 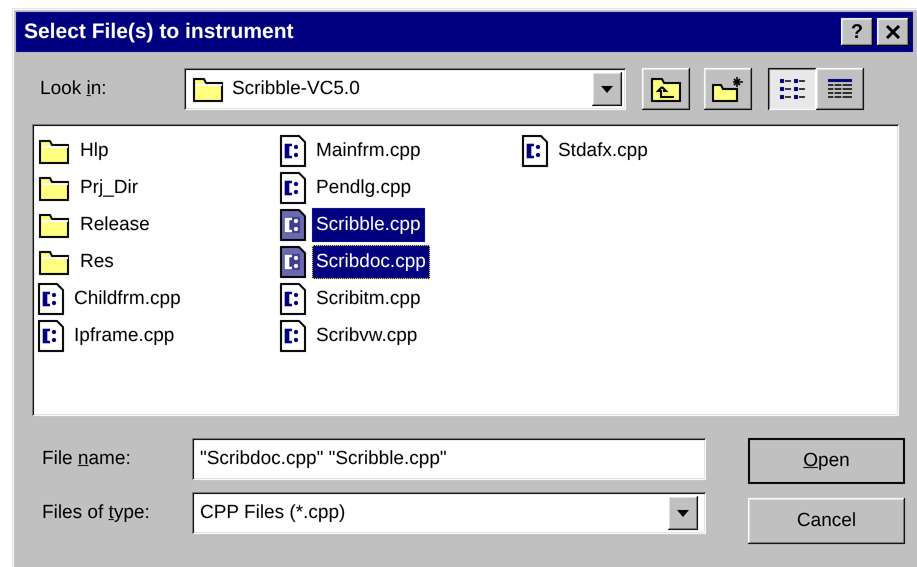 I want to click on file-item: Prj_Dir, so click(x=109, y=187).